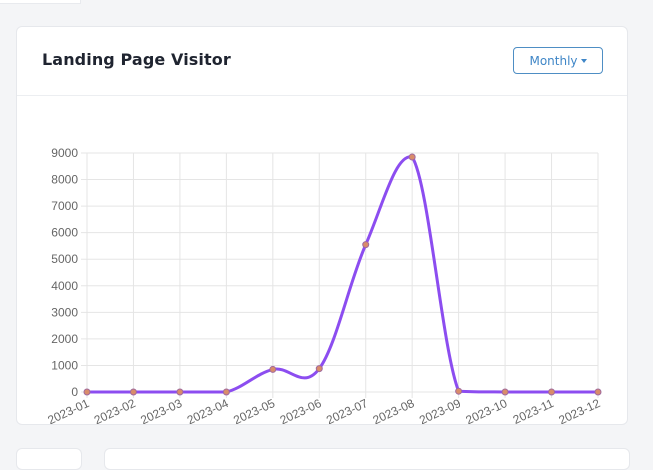 The width and height of the screenshot is (653, 470). Describe the element at coordinates (49, 459) in the screenshot. I see `next-card-left-edge` at that location.